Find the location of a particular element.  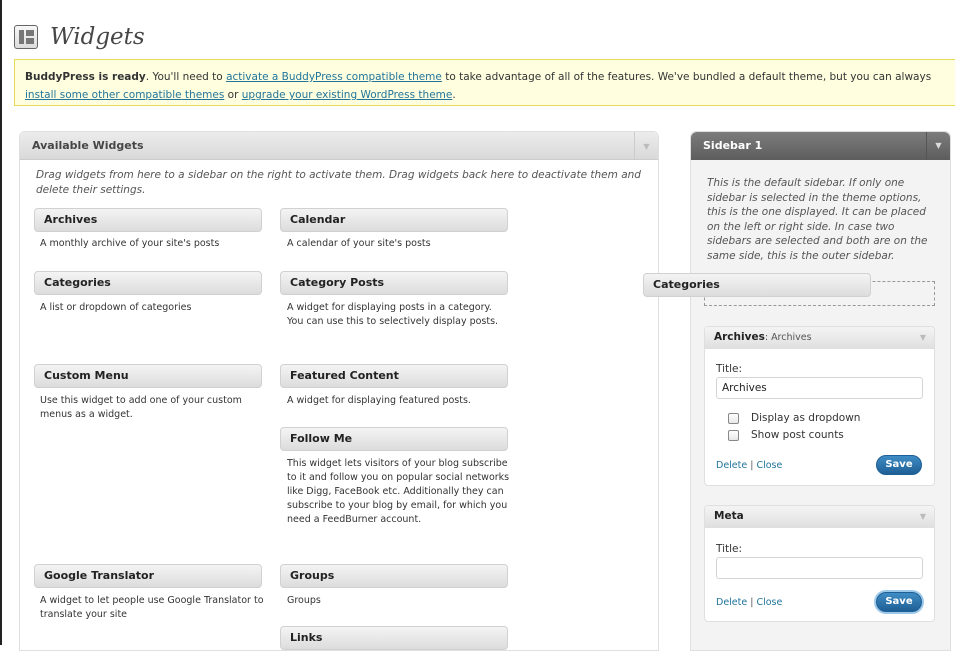

activate-theme-link: activate a BuddyPress compatible theme is located at coordinates (334, 77).